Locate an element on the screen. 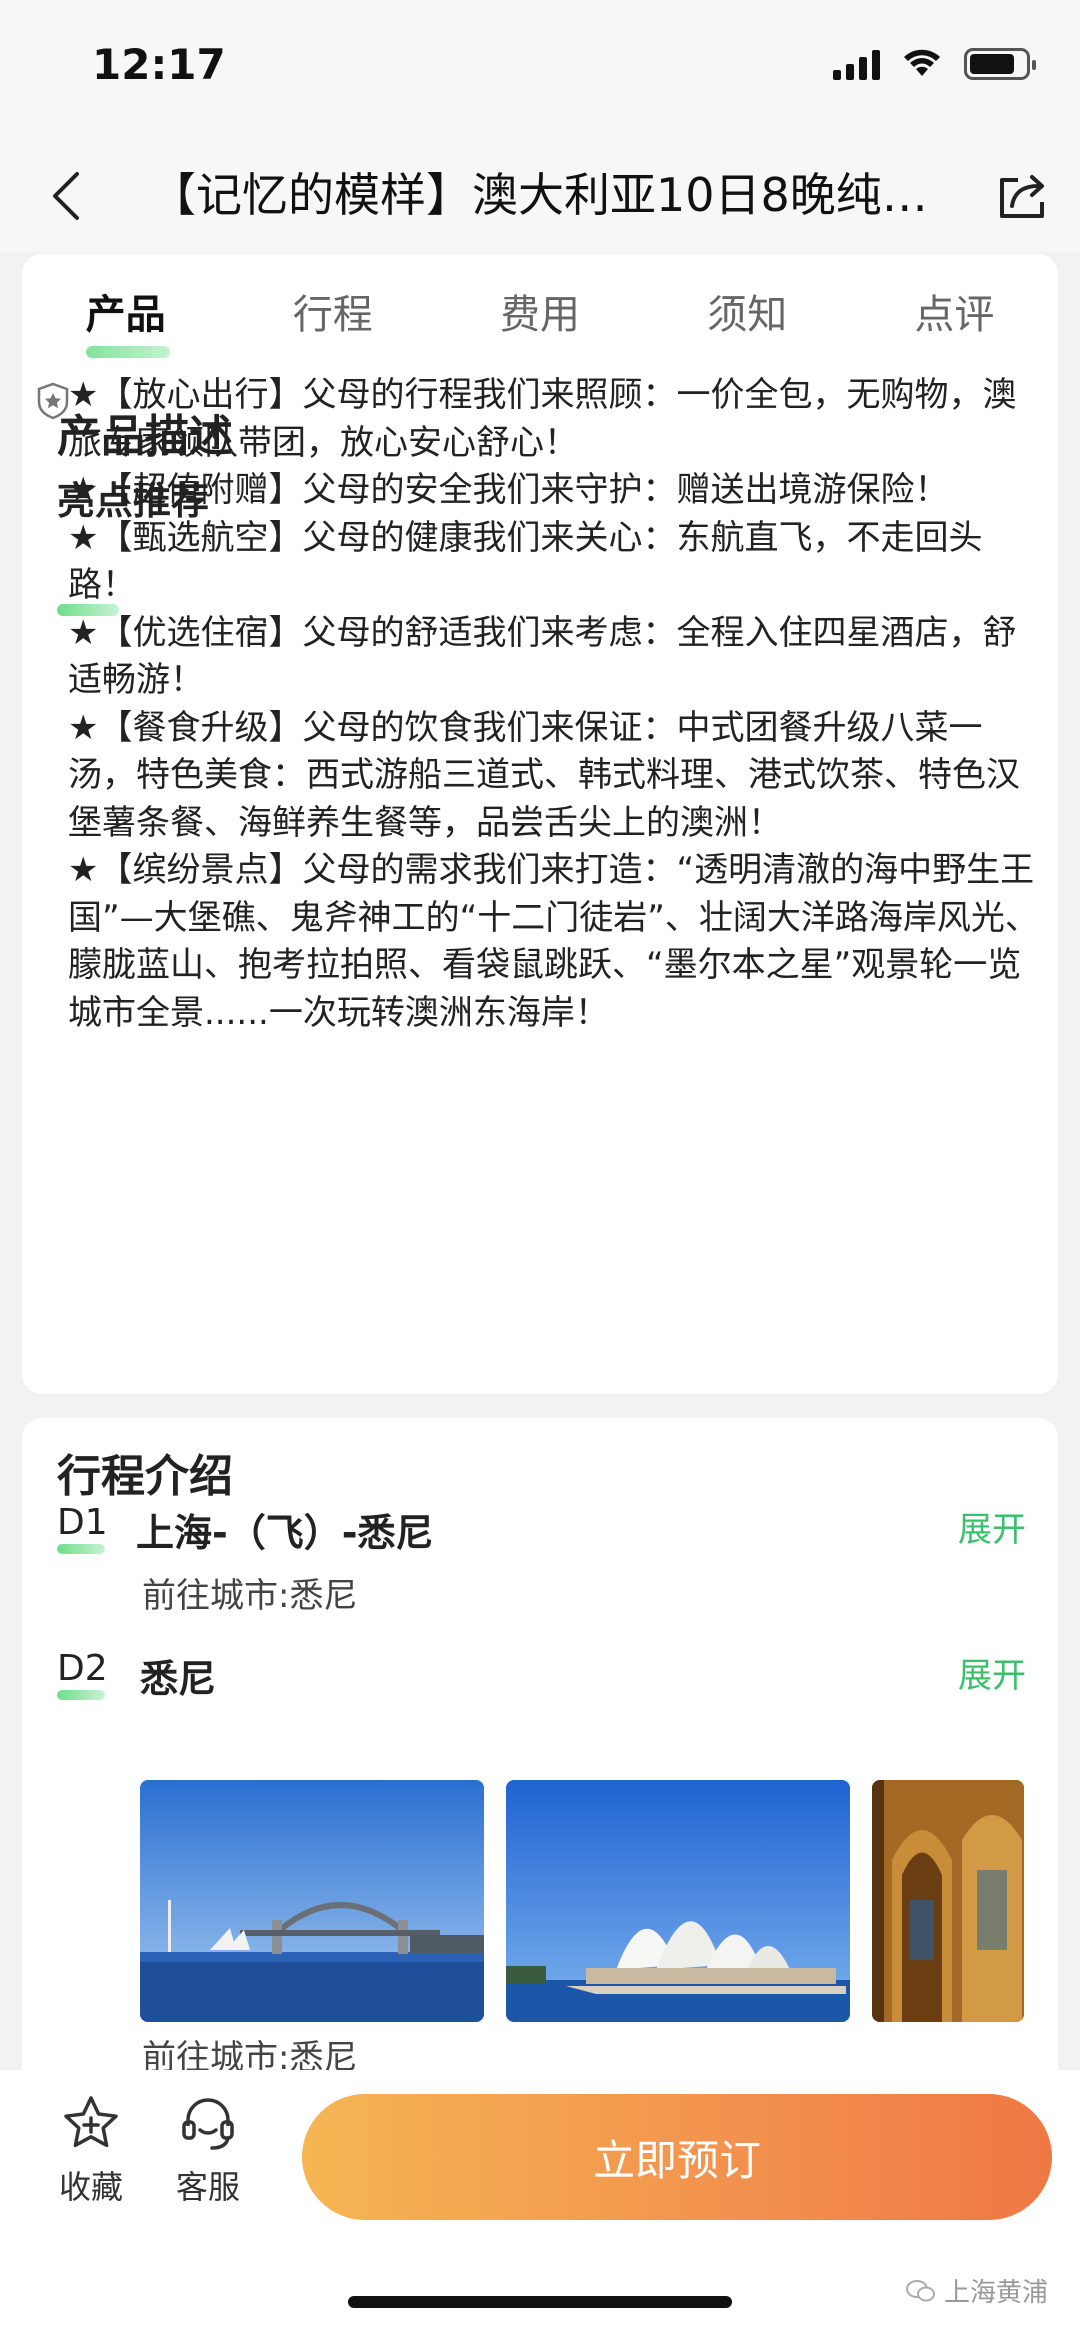 The height and width of the screenshot is (2337, 1080). tab-label: 费用 is located at coordinates (540, 315).